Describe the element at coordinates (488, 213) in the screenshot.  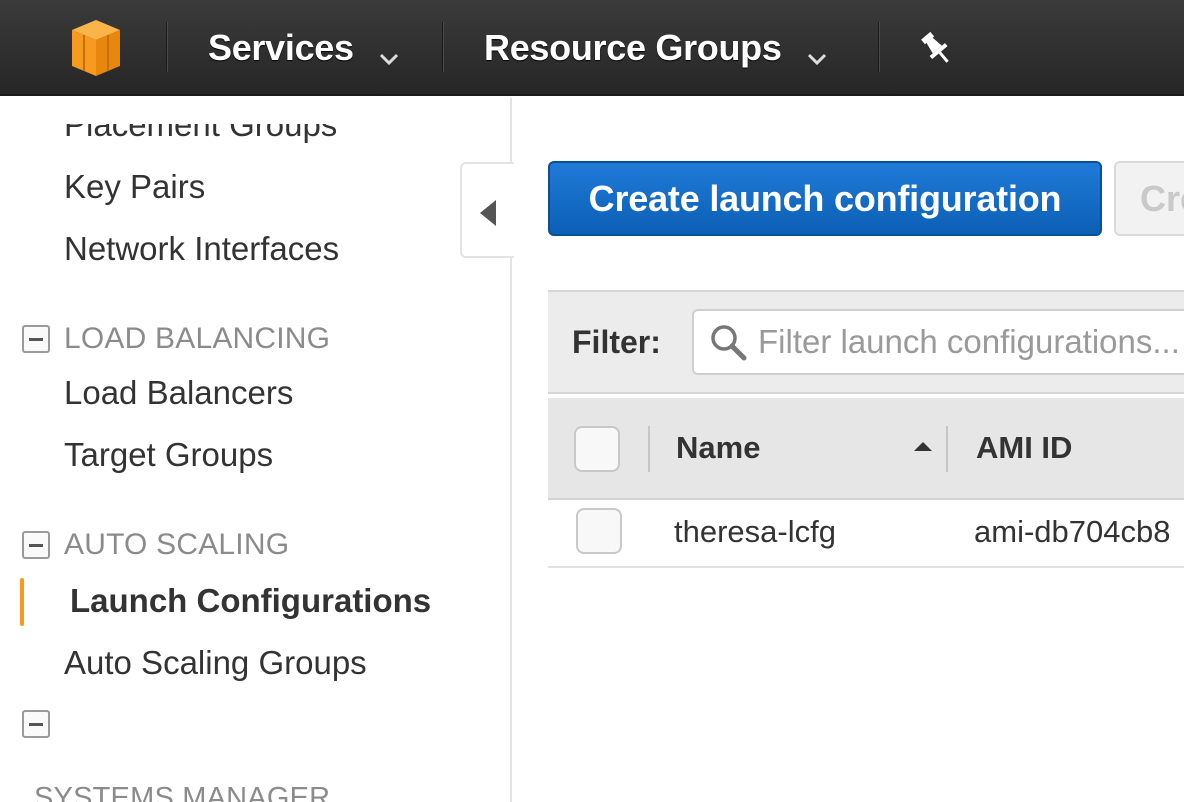
I see `caret-left-icon` at that location.